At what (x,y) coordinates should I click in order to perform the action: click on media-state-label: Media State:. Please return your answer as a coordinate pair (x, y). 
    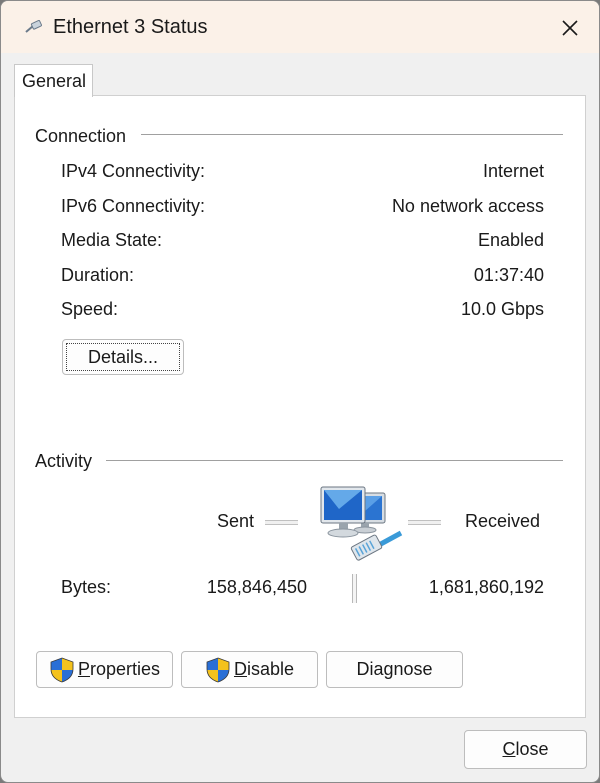
    Looking at the image, I should click on (112, 240).